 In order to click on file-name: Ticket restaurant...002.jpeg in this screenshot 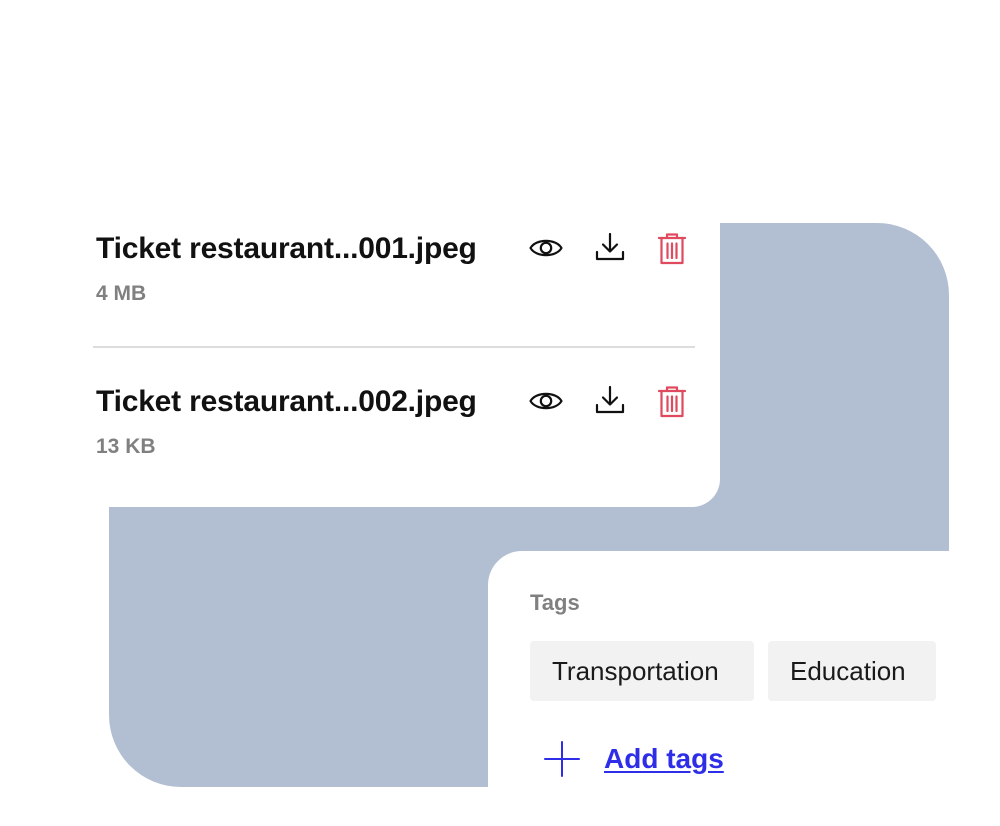, I will do `click(286, 401)`.